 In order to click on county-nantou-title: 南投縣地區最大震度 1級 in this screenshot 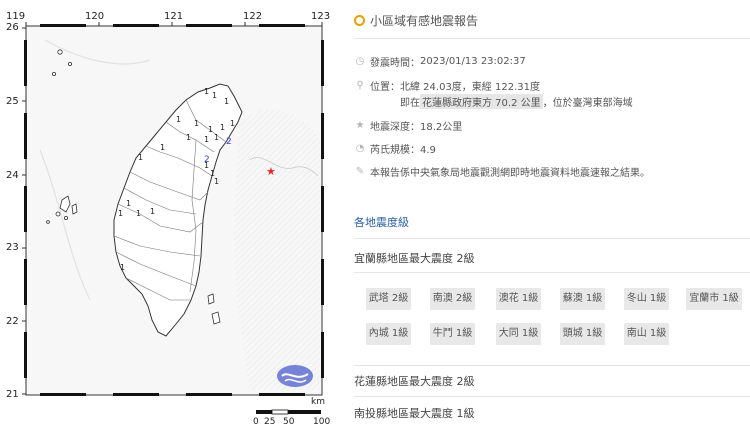, I will do `click(552, 413)`.